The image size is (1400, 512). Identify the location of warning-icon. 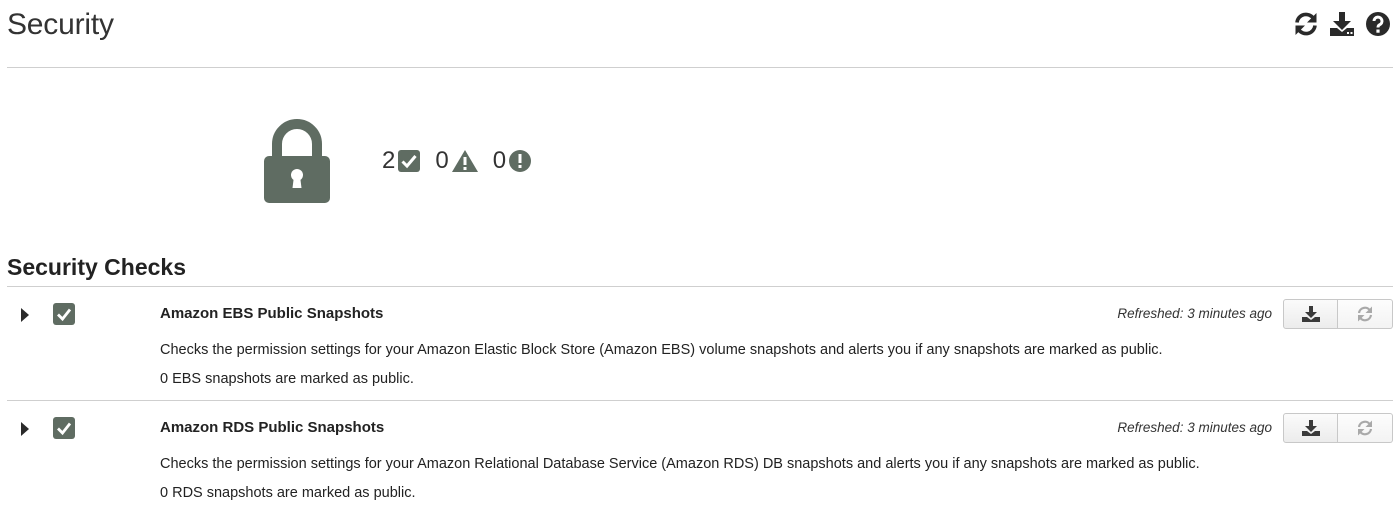
(464, 161).